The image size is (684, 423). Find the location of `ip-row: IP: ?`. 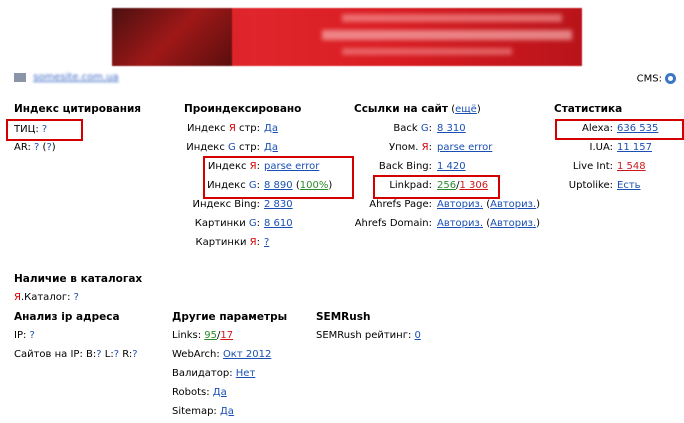

ip-row: IP: ? is located at coordinates (24, 335).